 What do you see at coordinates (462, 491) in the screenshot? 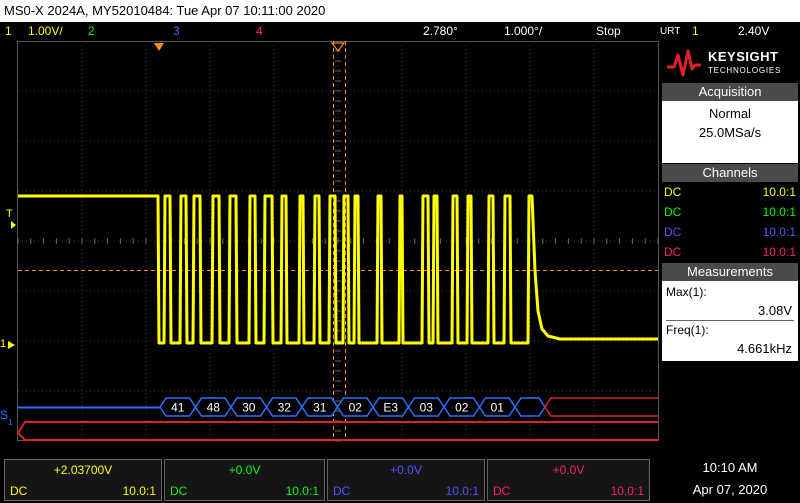
I see `ch3-probe: 10.0:1` at bounding box center [462, 491].